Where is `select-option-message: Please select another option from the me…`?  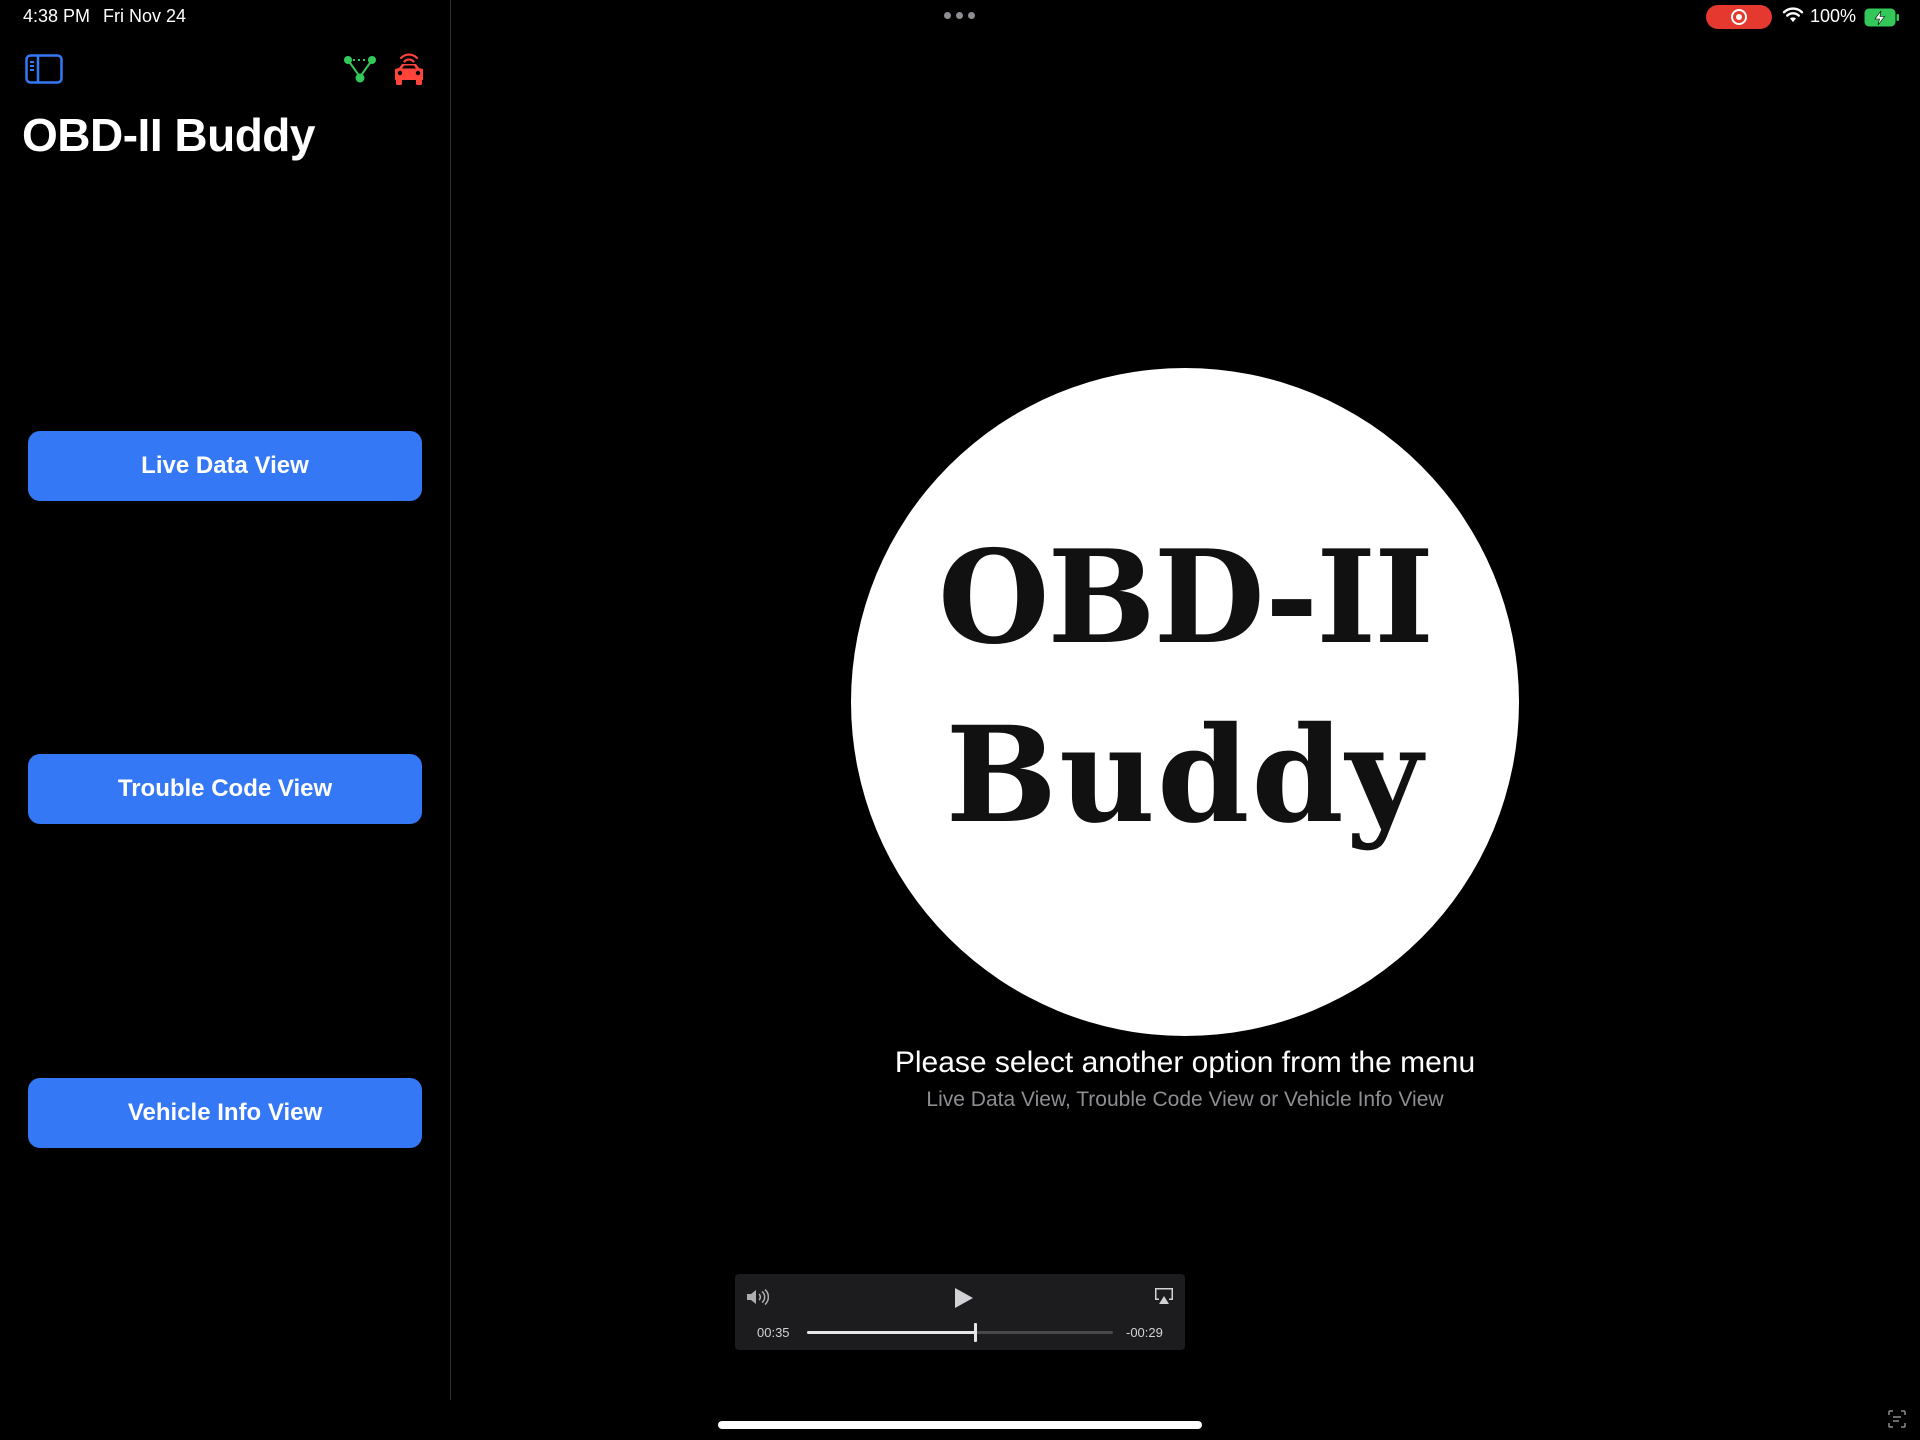
select-option-message: Please select another option from the me… is located at coordinates (1185, 1062).